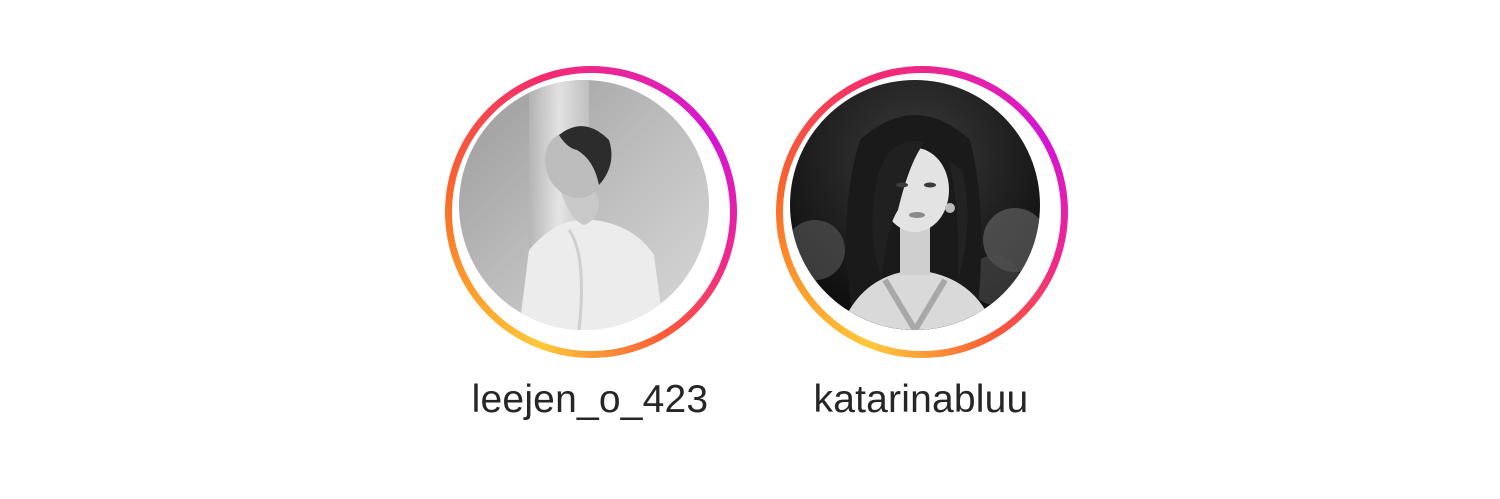  Describe the element at coordinates (921, 400) in the screenshot. I see `username-label: katarinabluu` at that location.